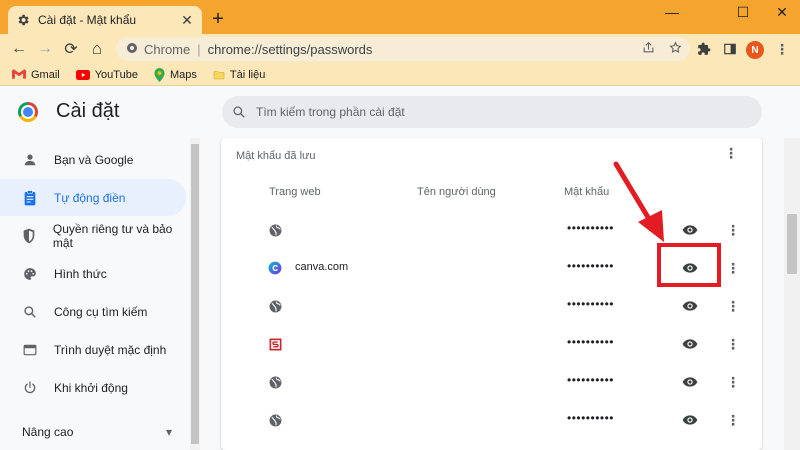  I want to click on s-logo-icon, so click(275, 344).